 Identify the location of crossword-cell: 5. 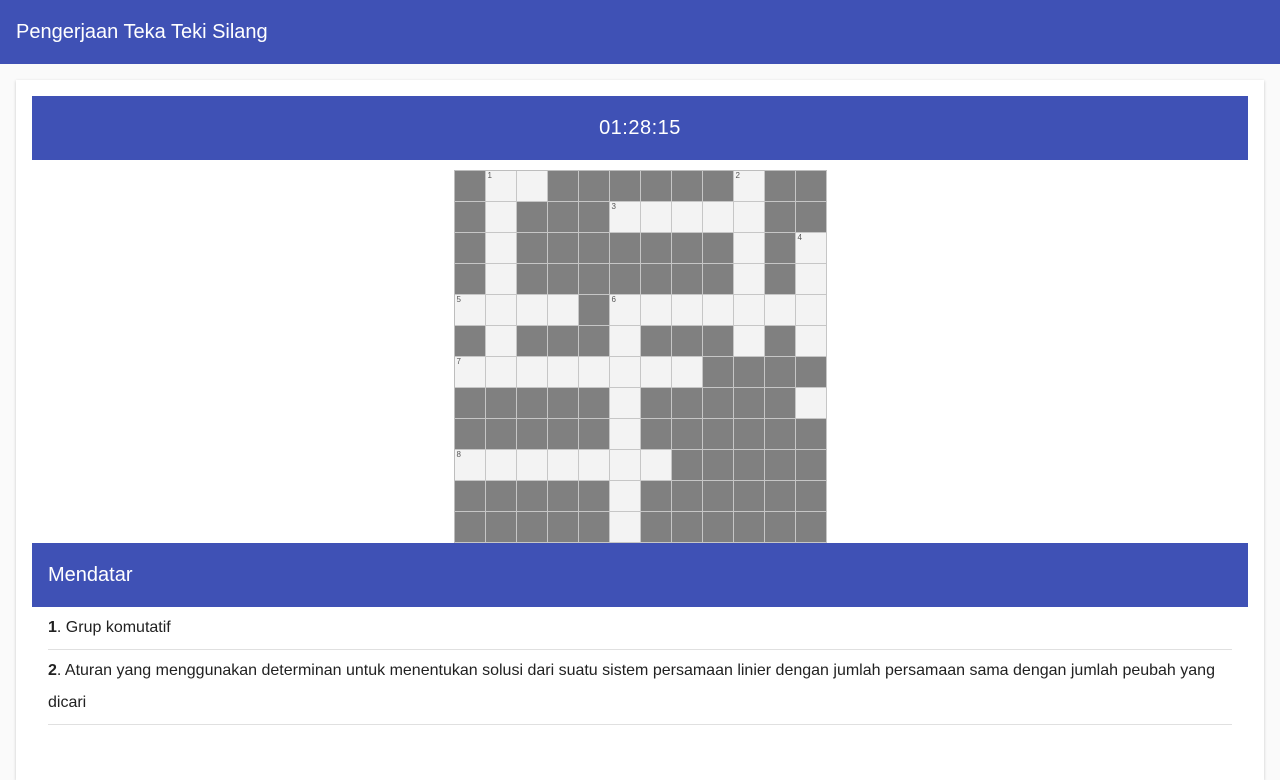
(470, 310).